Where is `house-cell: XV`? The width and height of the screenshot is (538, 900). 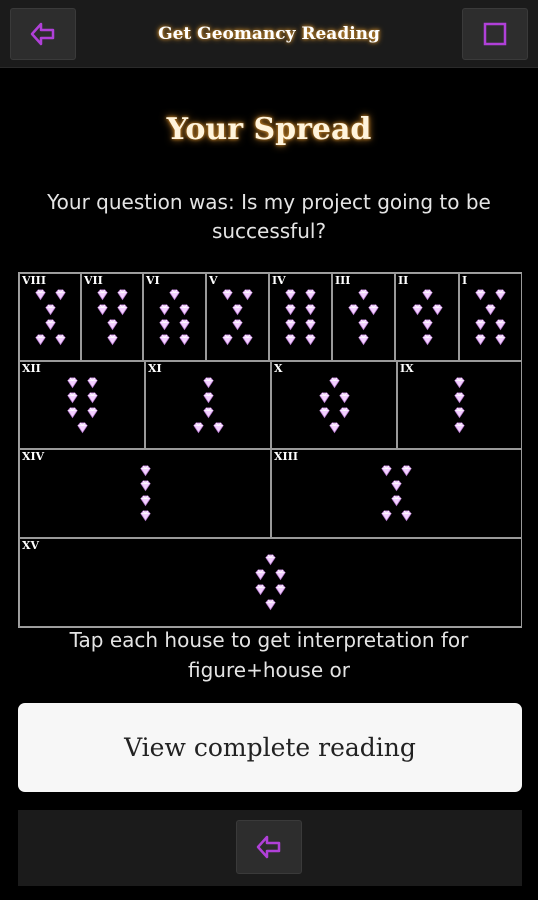
house-cell: XV is located at coordinates (270, 582).